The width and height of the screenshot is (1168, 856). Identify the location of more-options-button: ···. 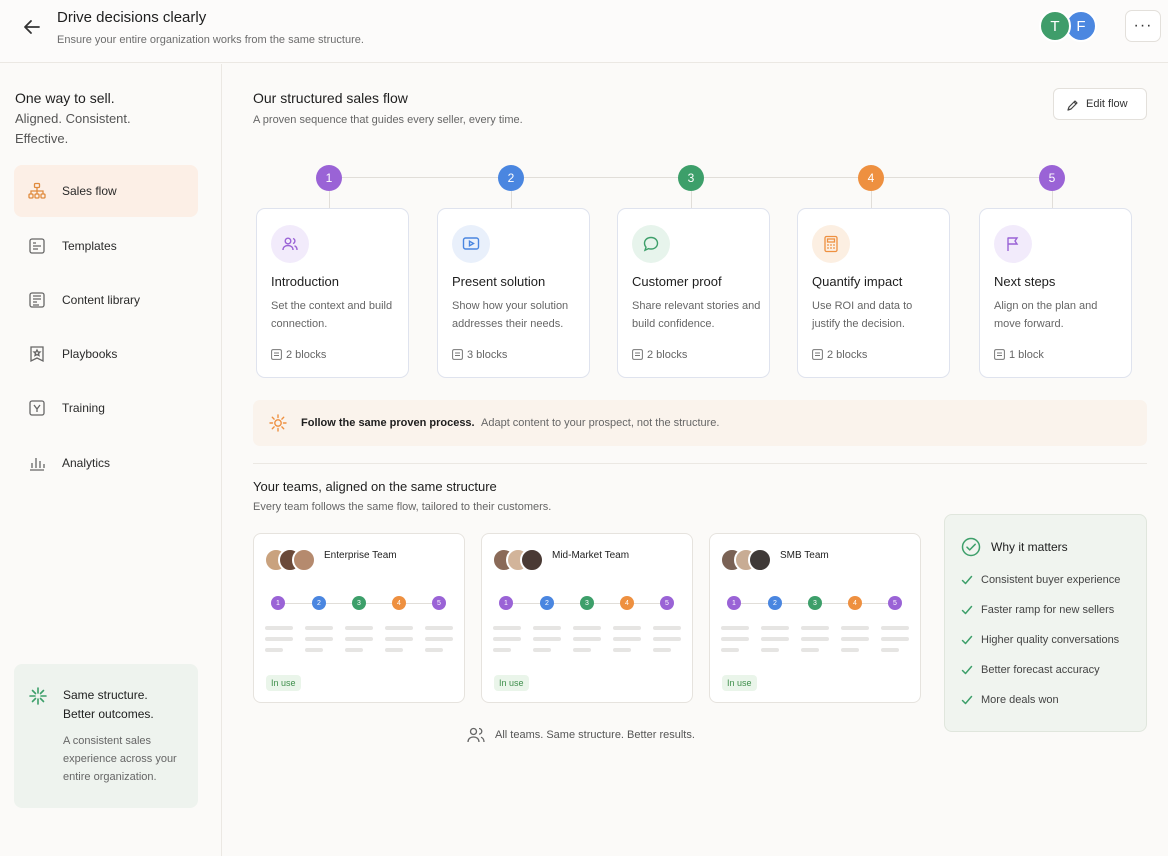
(1143, 26).